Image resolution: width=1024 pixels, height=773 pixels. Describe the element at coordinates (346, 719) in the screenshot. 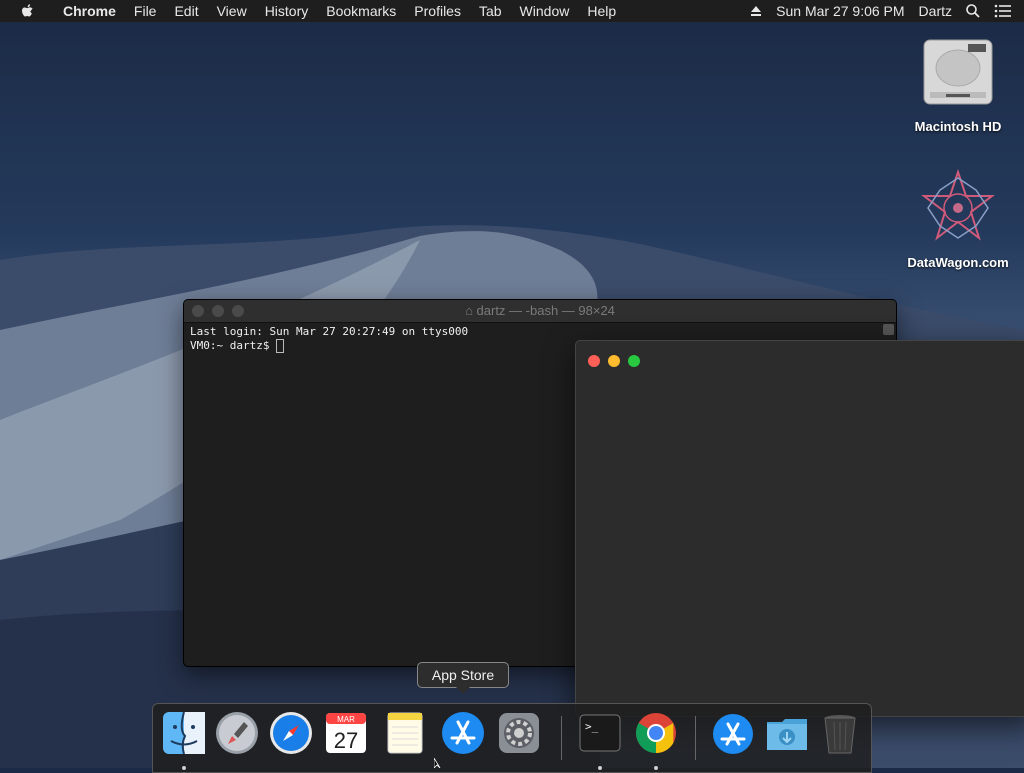

I see `calendar-month: MAR` at that location.